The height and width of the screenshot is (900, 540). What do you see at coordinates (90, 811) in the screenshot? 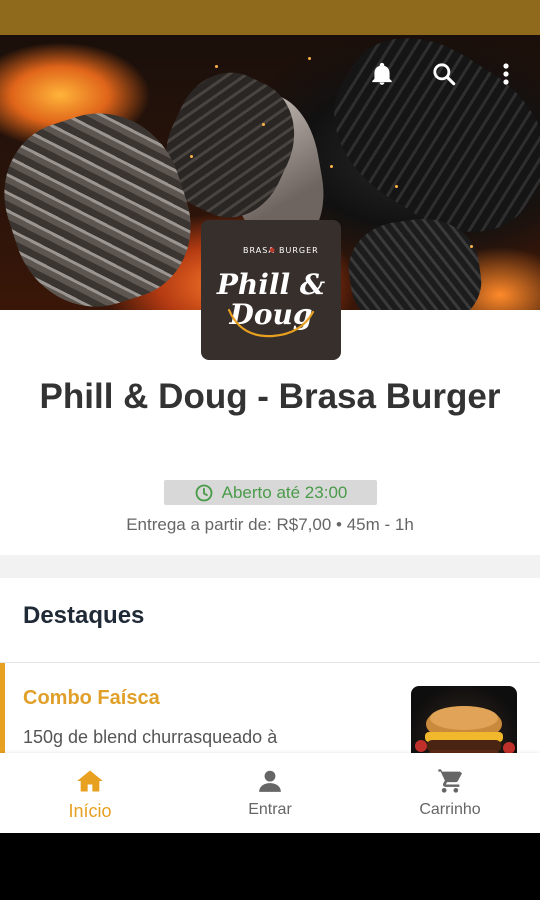
I see `nav-home-label: Início` at bounding box center [90, 811].